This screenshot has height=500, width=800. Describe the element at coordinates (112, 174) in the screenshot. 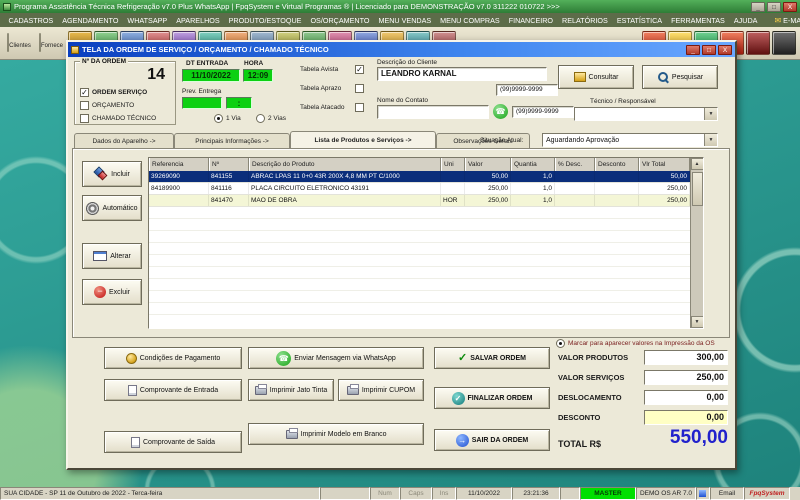

I see `incluir-button: Incluir` at that location.